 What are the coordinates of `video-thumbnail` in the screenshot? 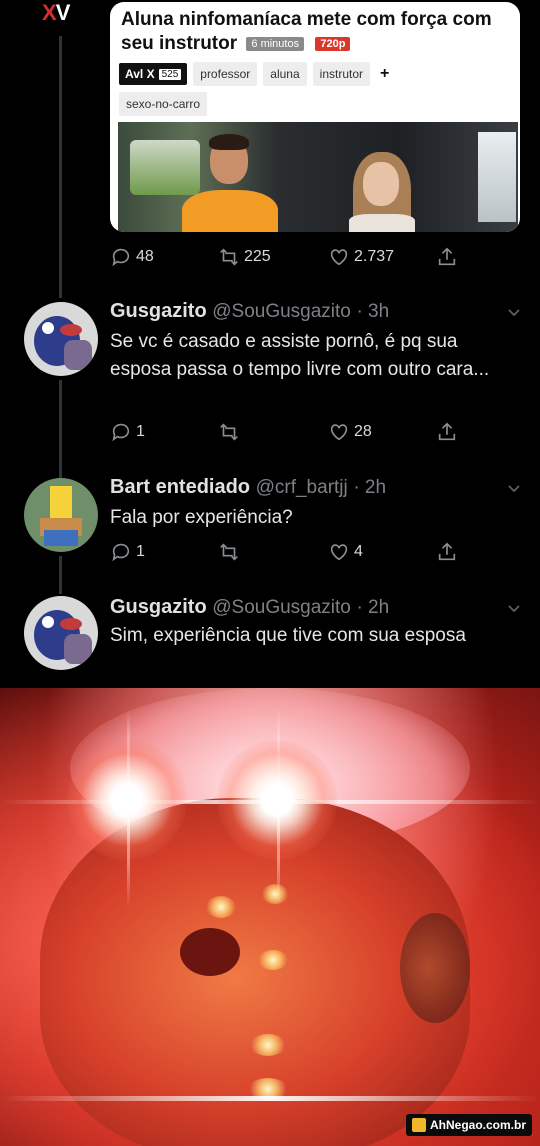 It's located at (318, 177).